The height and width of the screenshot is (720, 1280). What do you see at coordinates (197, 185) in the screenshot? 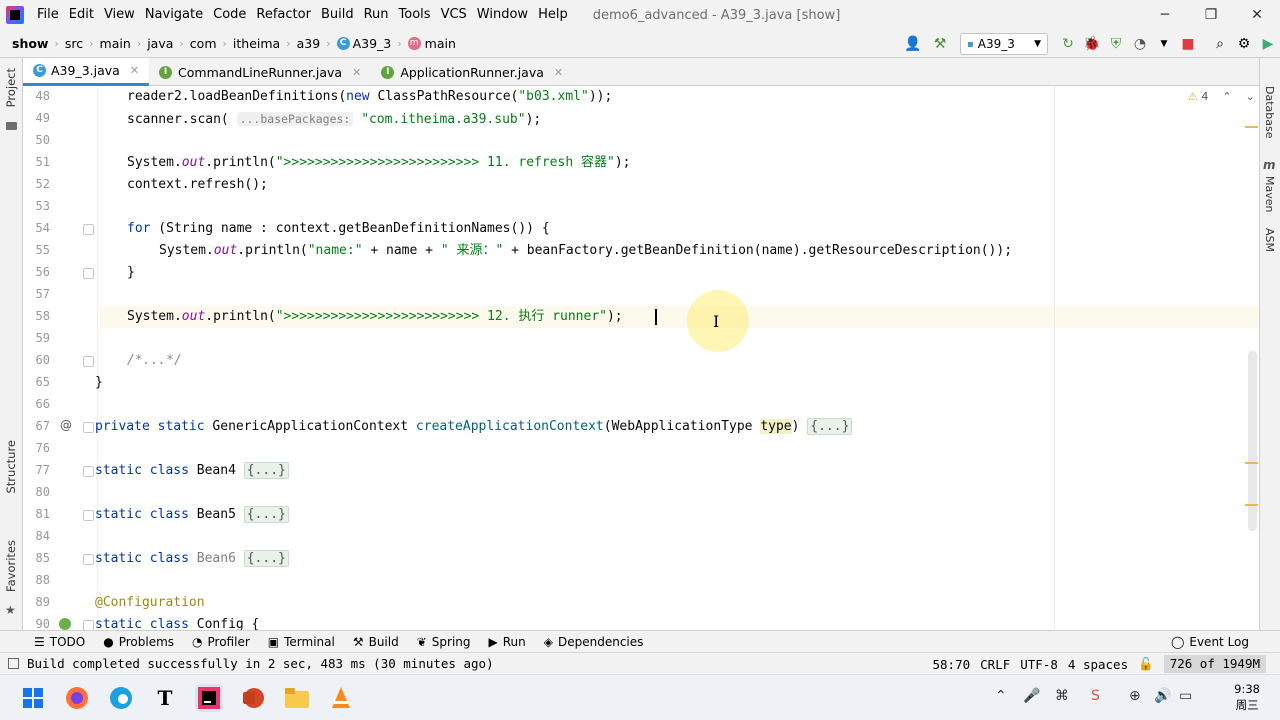
I see `code-line: context.refresh();` at bounding box center [197, 185].